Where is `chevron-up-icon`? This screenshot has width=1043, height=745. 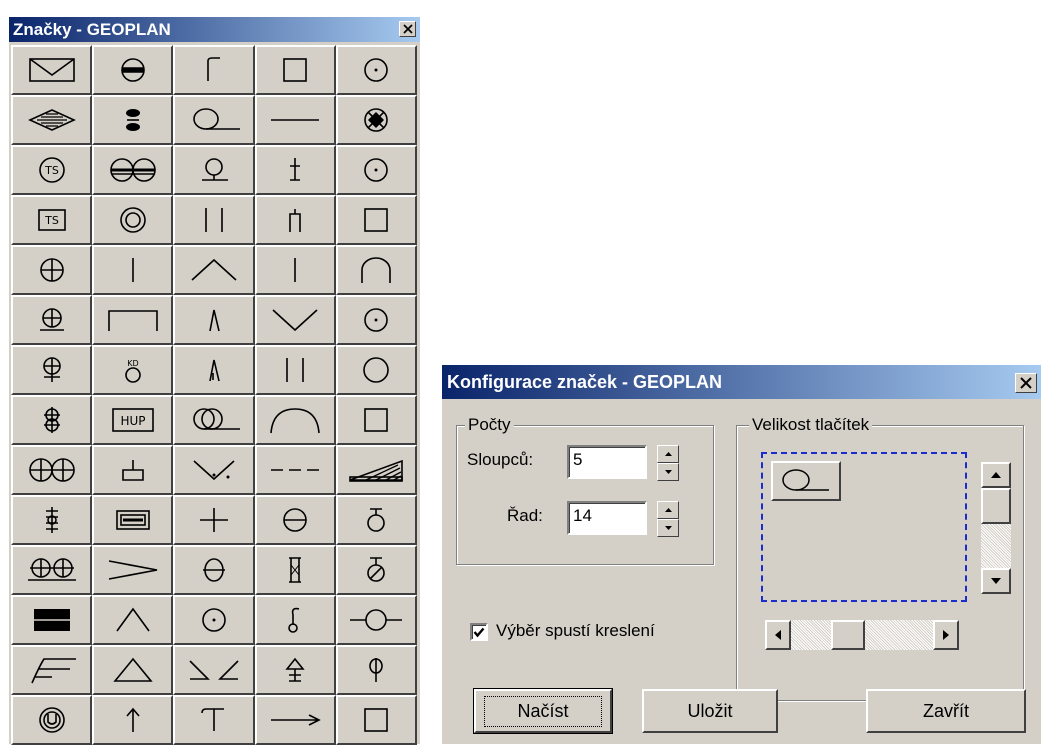
chevron-up-icon is located at coordinates (214, 269).